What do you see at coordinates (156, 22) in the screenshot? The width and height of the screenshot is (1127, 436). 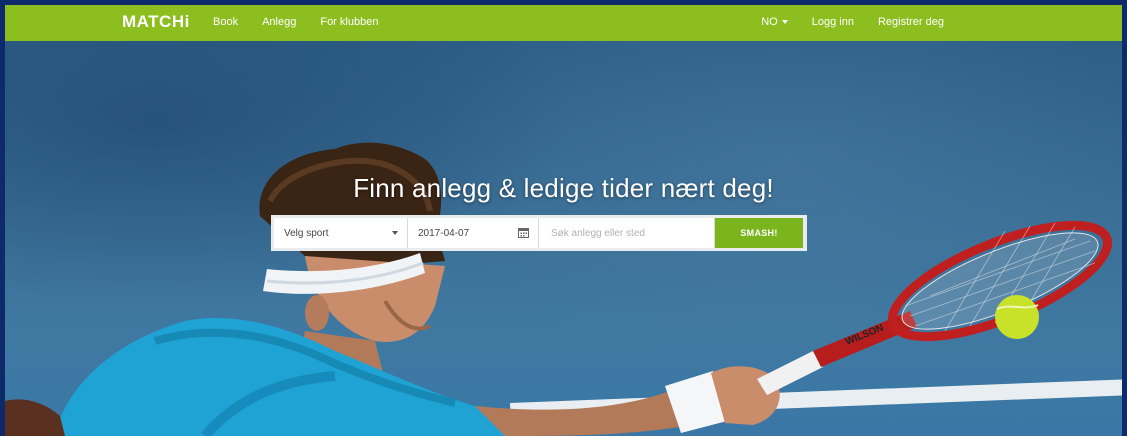 I see `brand-logo: MATCHi` at bounding box center [156, 22].